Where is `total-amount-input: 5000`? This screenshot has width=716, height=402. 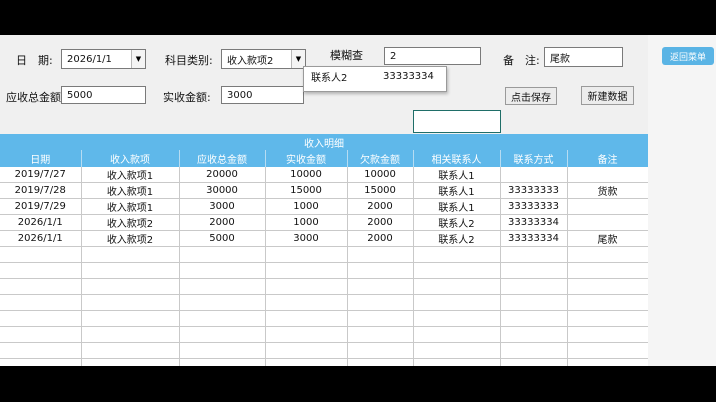 total-amount-input: 5000 is located at coordinates (103, 95).